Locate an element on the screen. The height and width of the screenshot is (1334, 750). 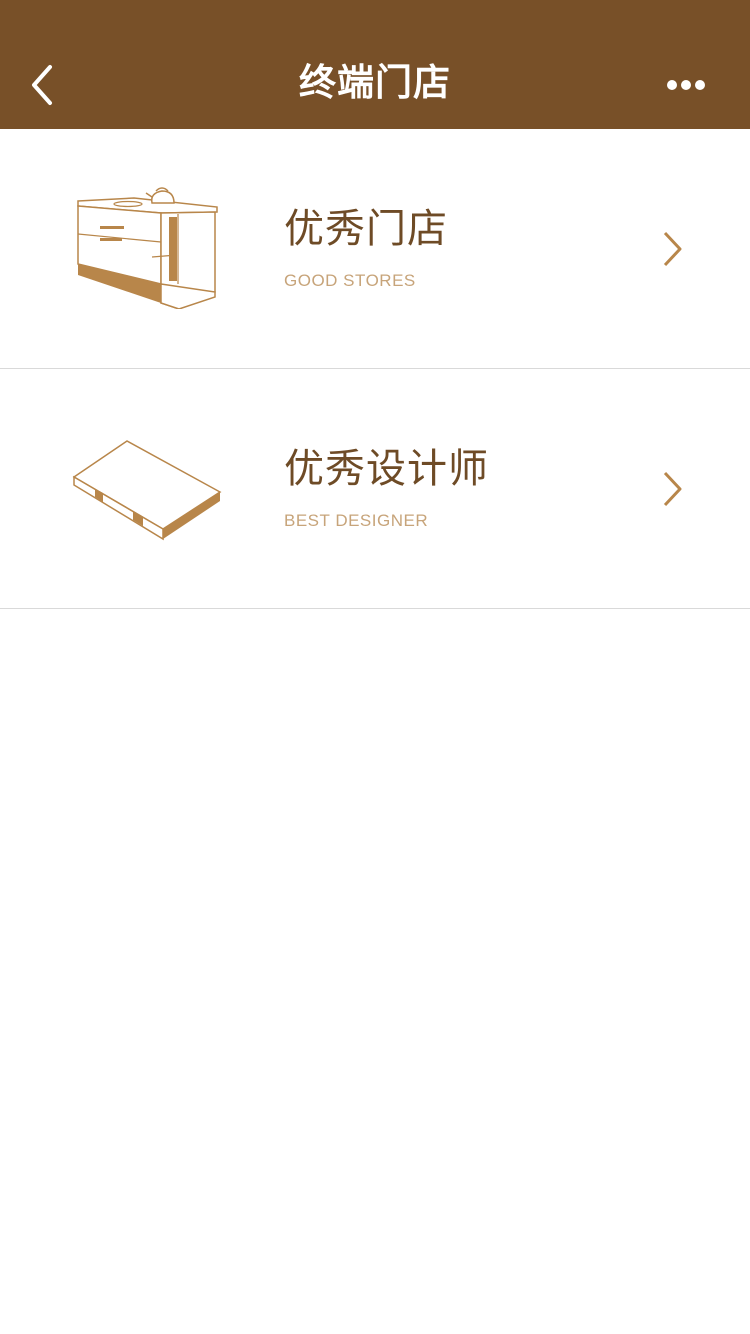
kitchen-cabinet-icon is located at coordinates (147, 248).